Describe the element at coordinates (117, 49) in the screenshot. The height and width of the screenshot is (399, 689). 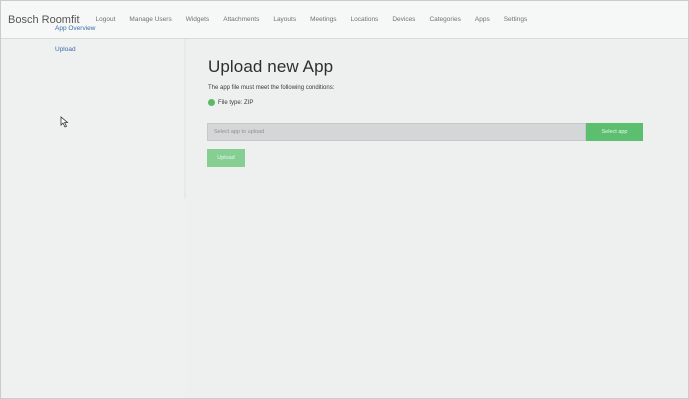
I see `sidebar-item-upload: Upload` at that location.